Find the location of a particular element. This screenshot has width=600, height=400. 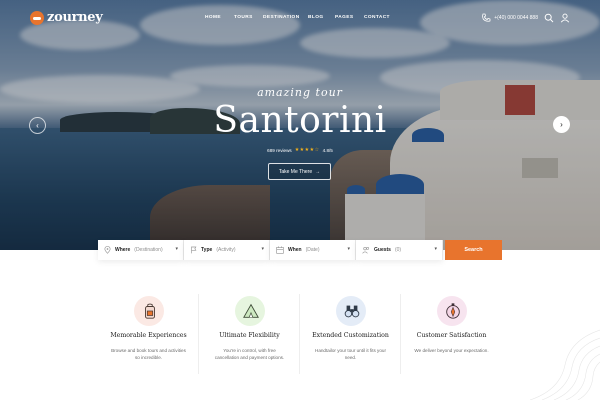

nav-right: +(40) 000 0044 888 is located at coordinates (525, 18).